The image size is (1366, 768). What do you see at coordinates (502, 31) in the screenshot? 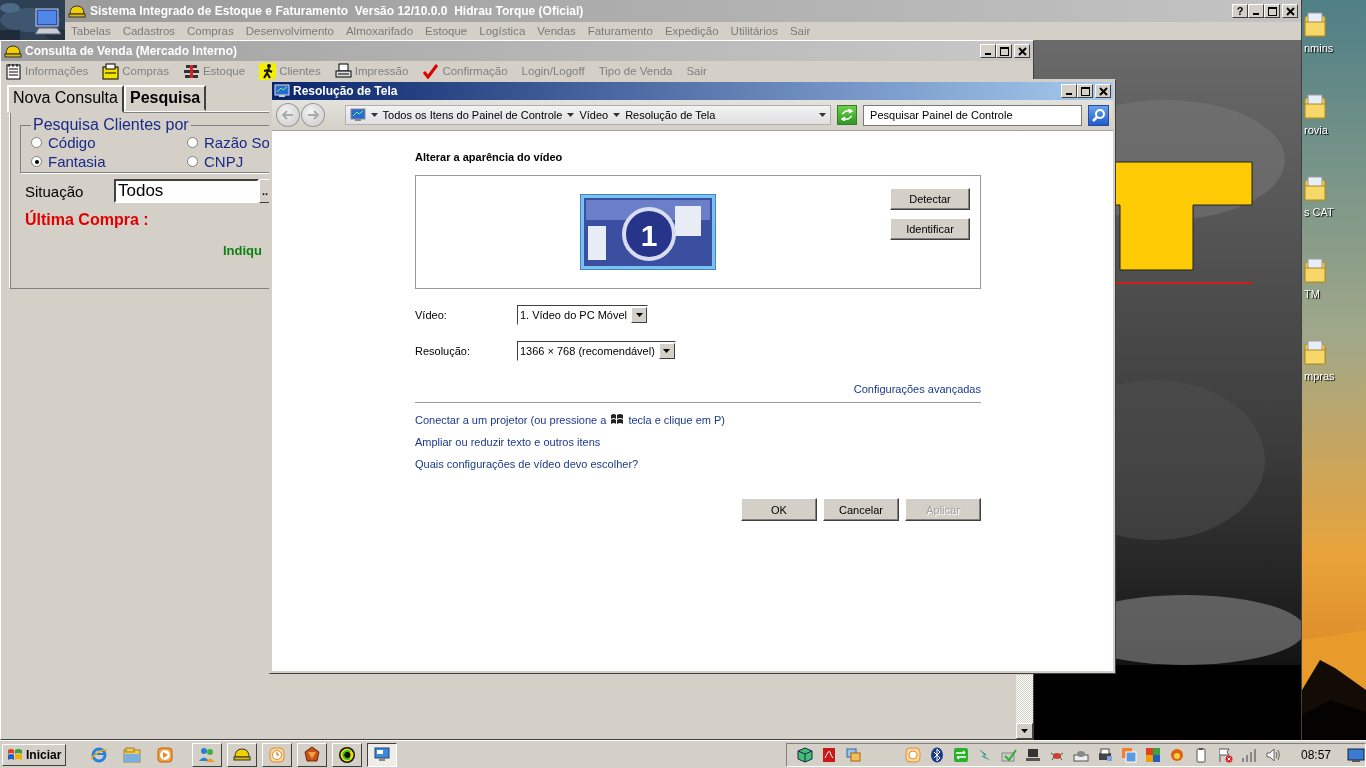
I see `menu-item: Logística` at bounding box center [502, 31].